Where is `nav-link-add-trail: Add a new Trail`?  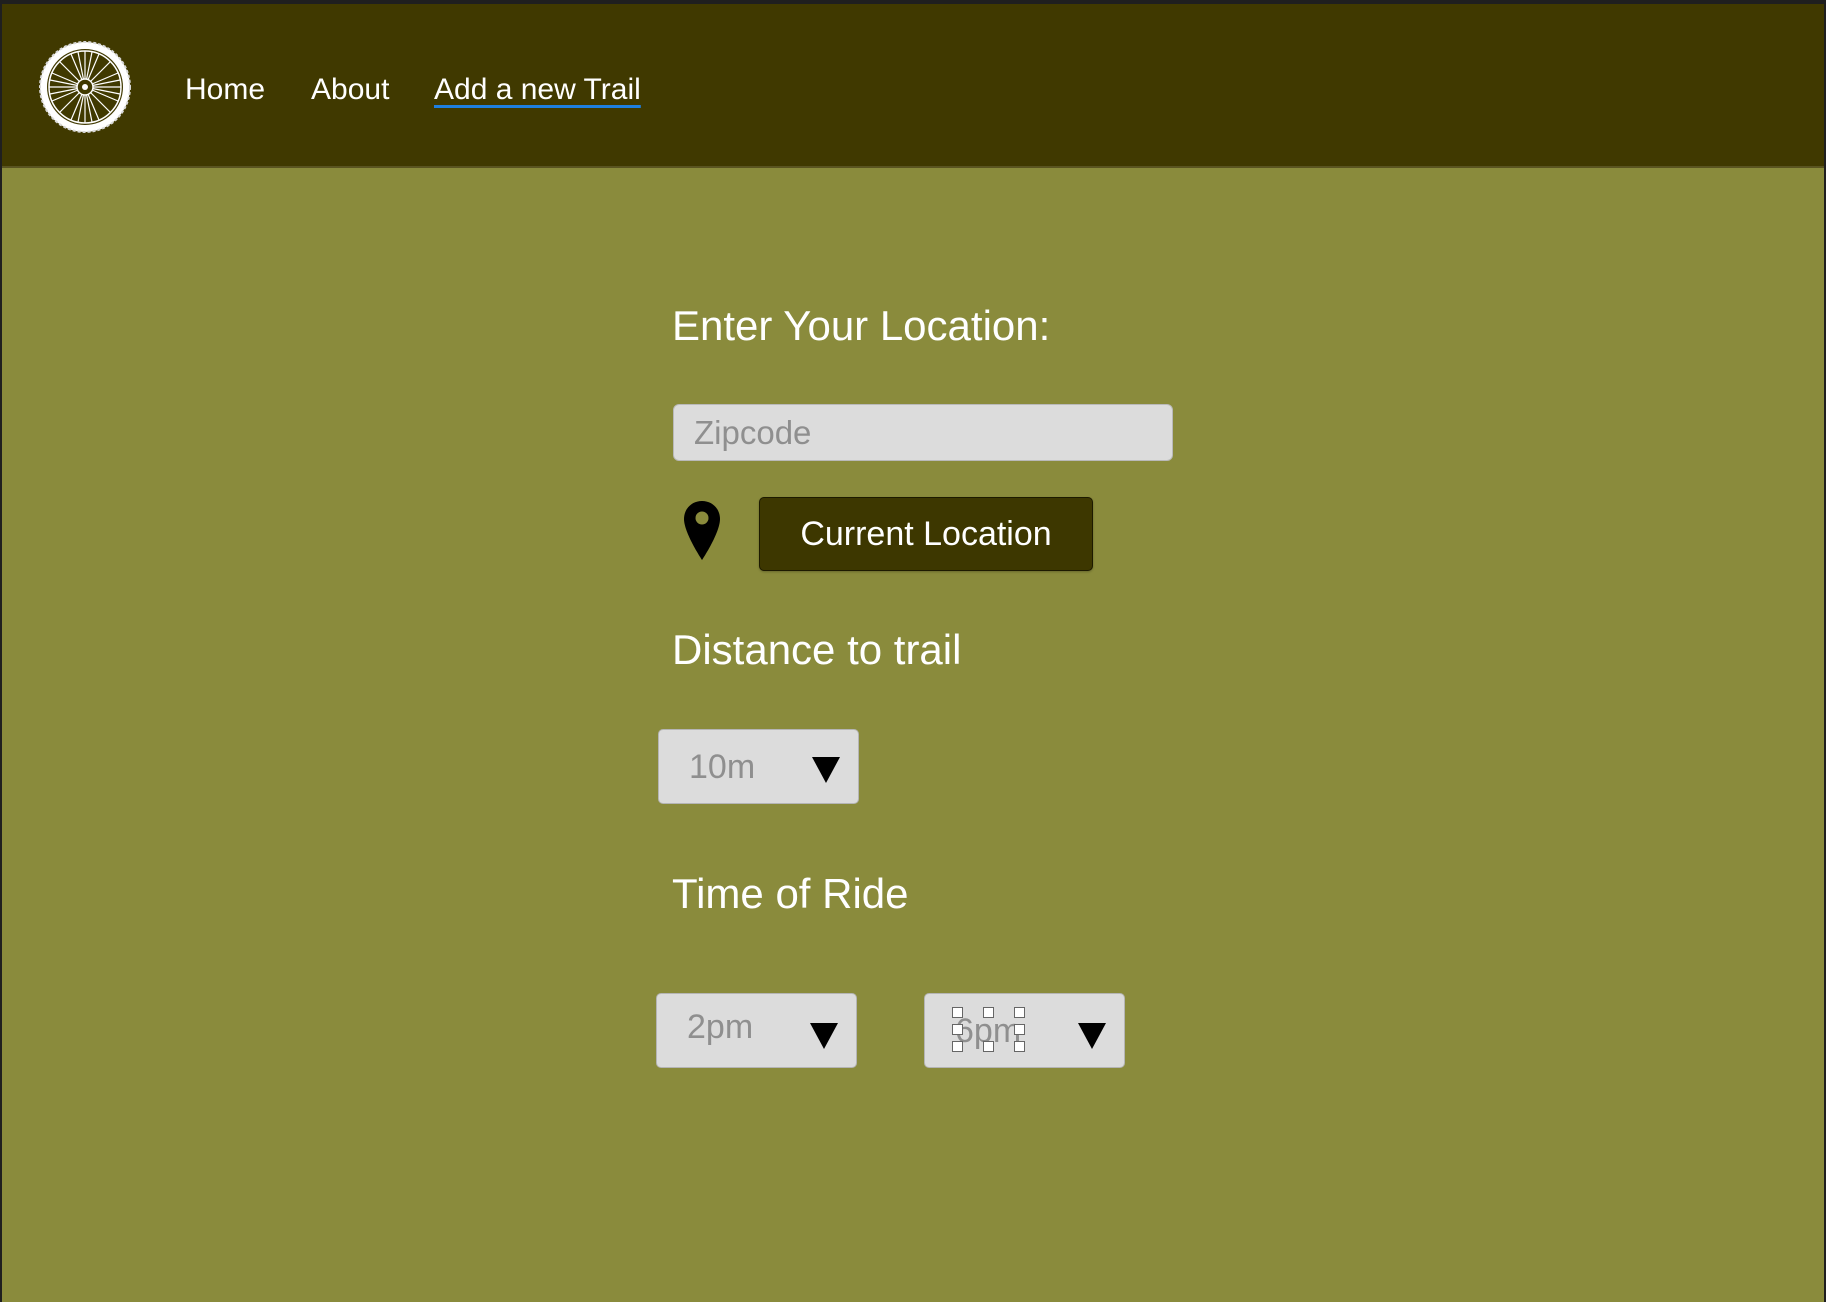
nav-link-add-trail: Add a new Trail is located at coordinates (537, 90).